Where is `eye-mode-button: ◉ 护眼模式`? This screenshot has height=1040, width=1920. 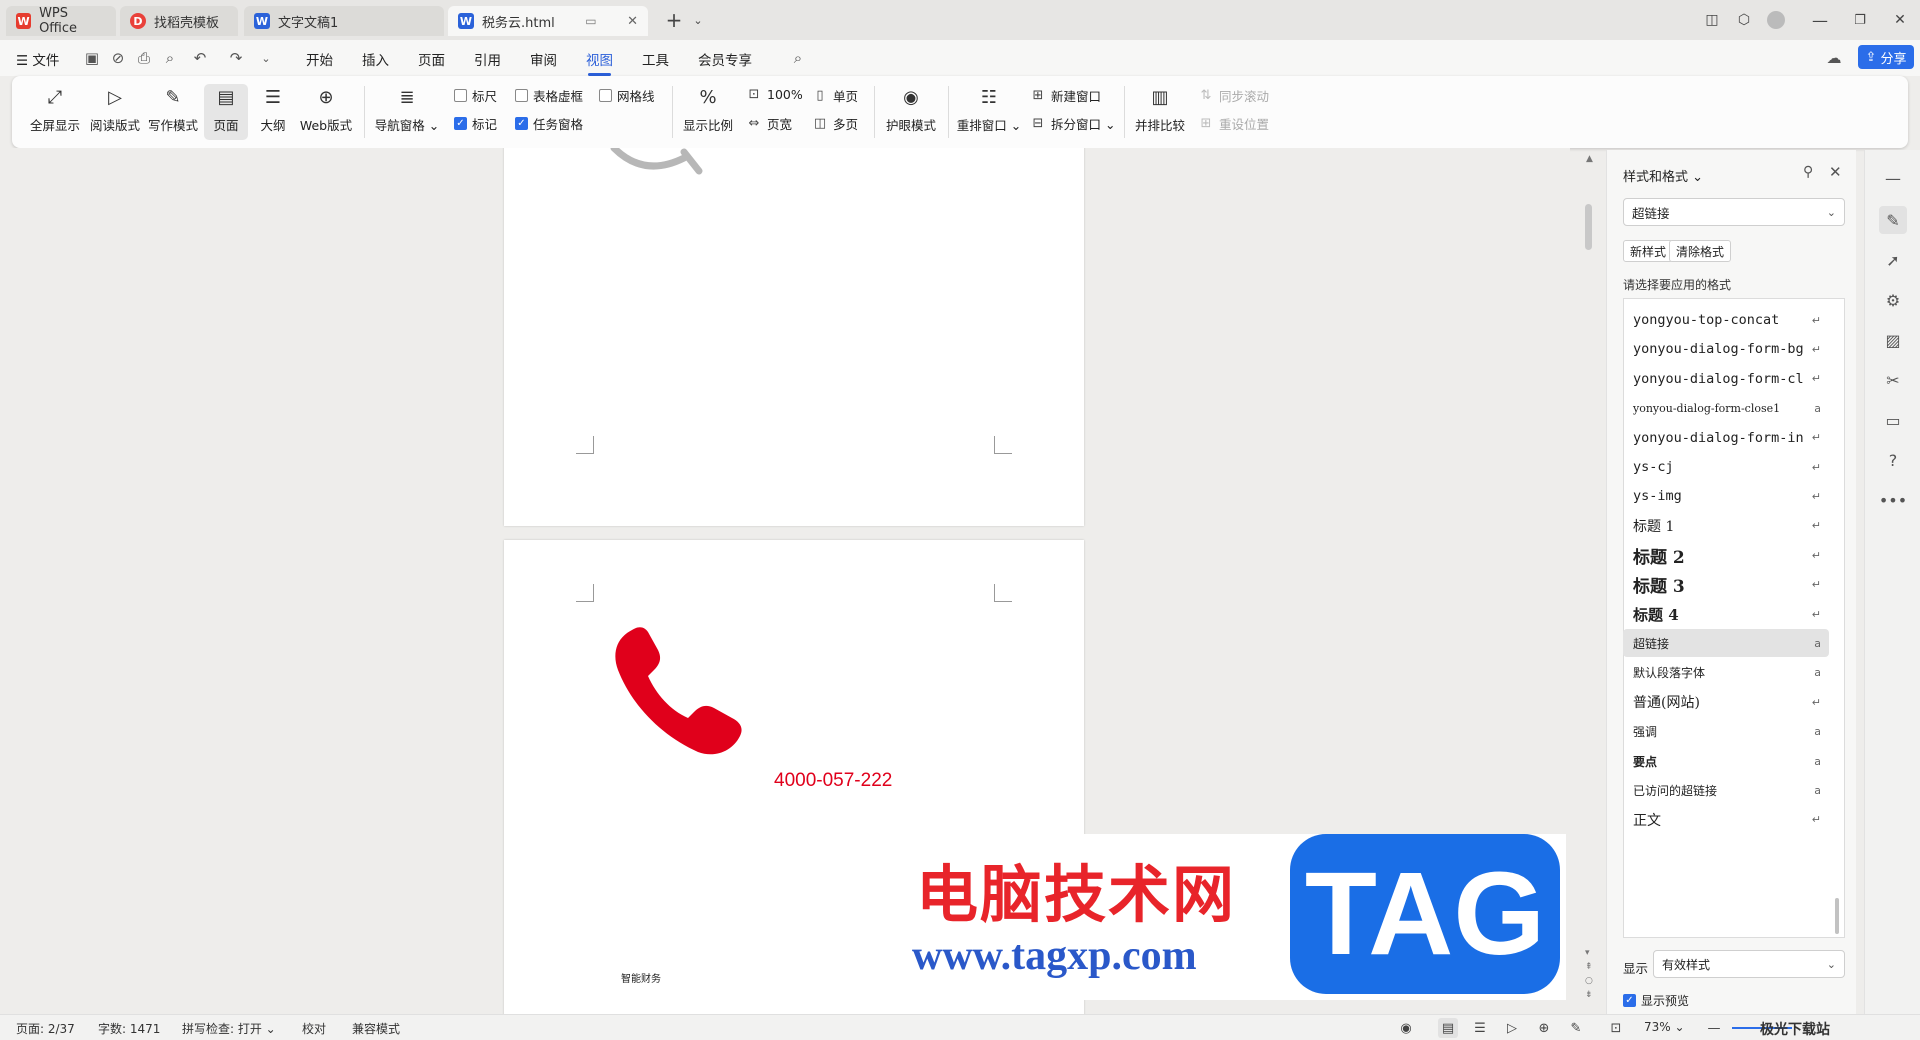
eye-mode-button: ◉ 护眼模式 is located at coordinates (911, 109).